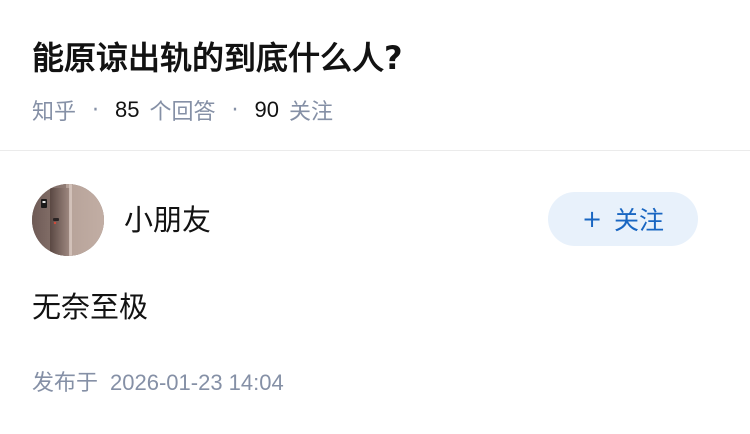  I want to click on publish-time: 发布于 2026-01-23 14:04, so click(158, 383).